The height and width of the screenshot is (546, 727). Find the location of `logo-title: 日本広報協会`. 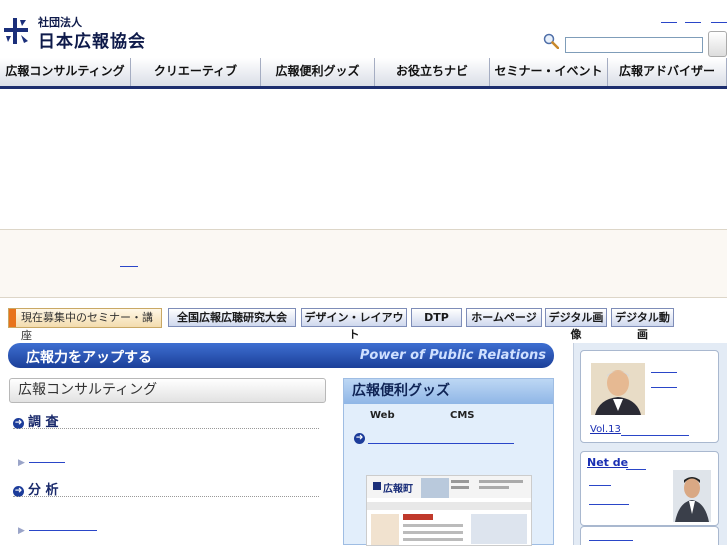

logo-title: 日本広報協会 is located at coordinates (92, 39).